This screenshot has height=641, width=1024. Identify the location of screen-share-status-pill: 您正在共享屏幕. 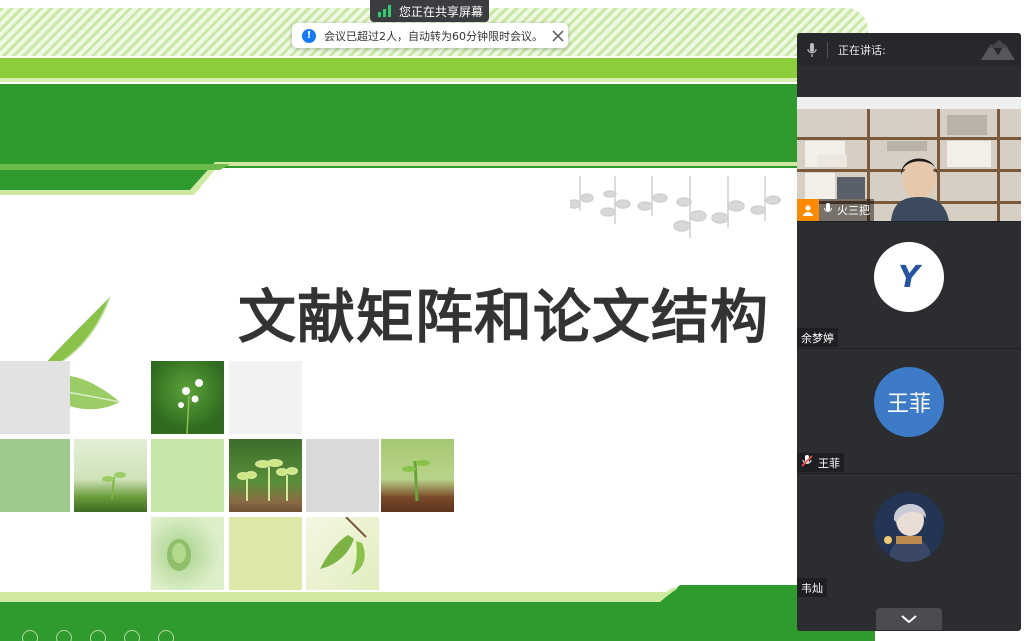
(429, 11).